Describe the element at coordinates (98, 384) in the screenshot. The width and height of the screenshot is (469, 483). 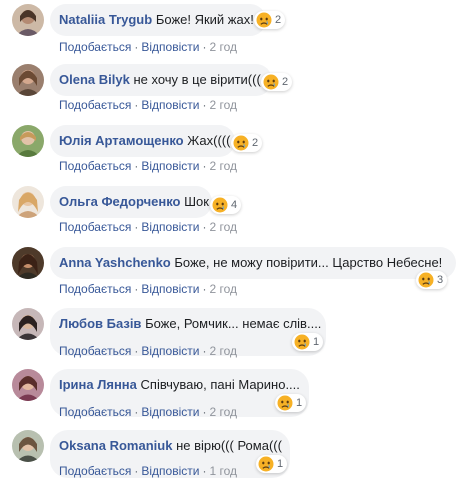
I see `comment-author: Ірина Лянна` at that location.